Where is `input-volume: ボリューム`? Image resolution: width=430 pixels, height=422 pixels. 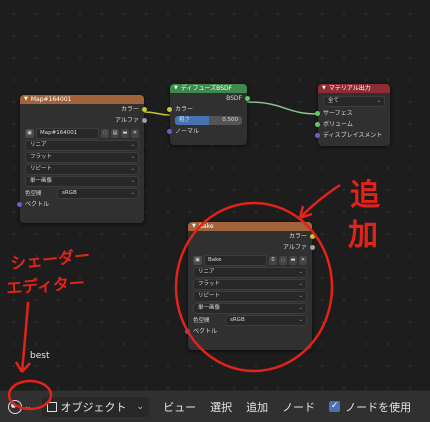 input-volume: ボリューム is located at coordinates (352, 124).